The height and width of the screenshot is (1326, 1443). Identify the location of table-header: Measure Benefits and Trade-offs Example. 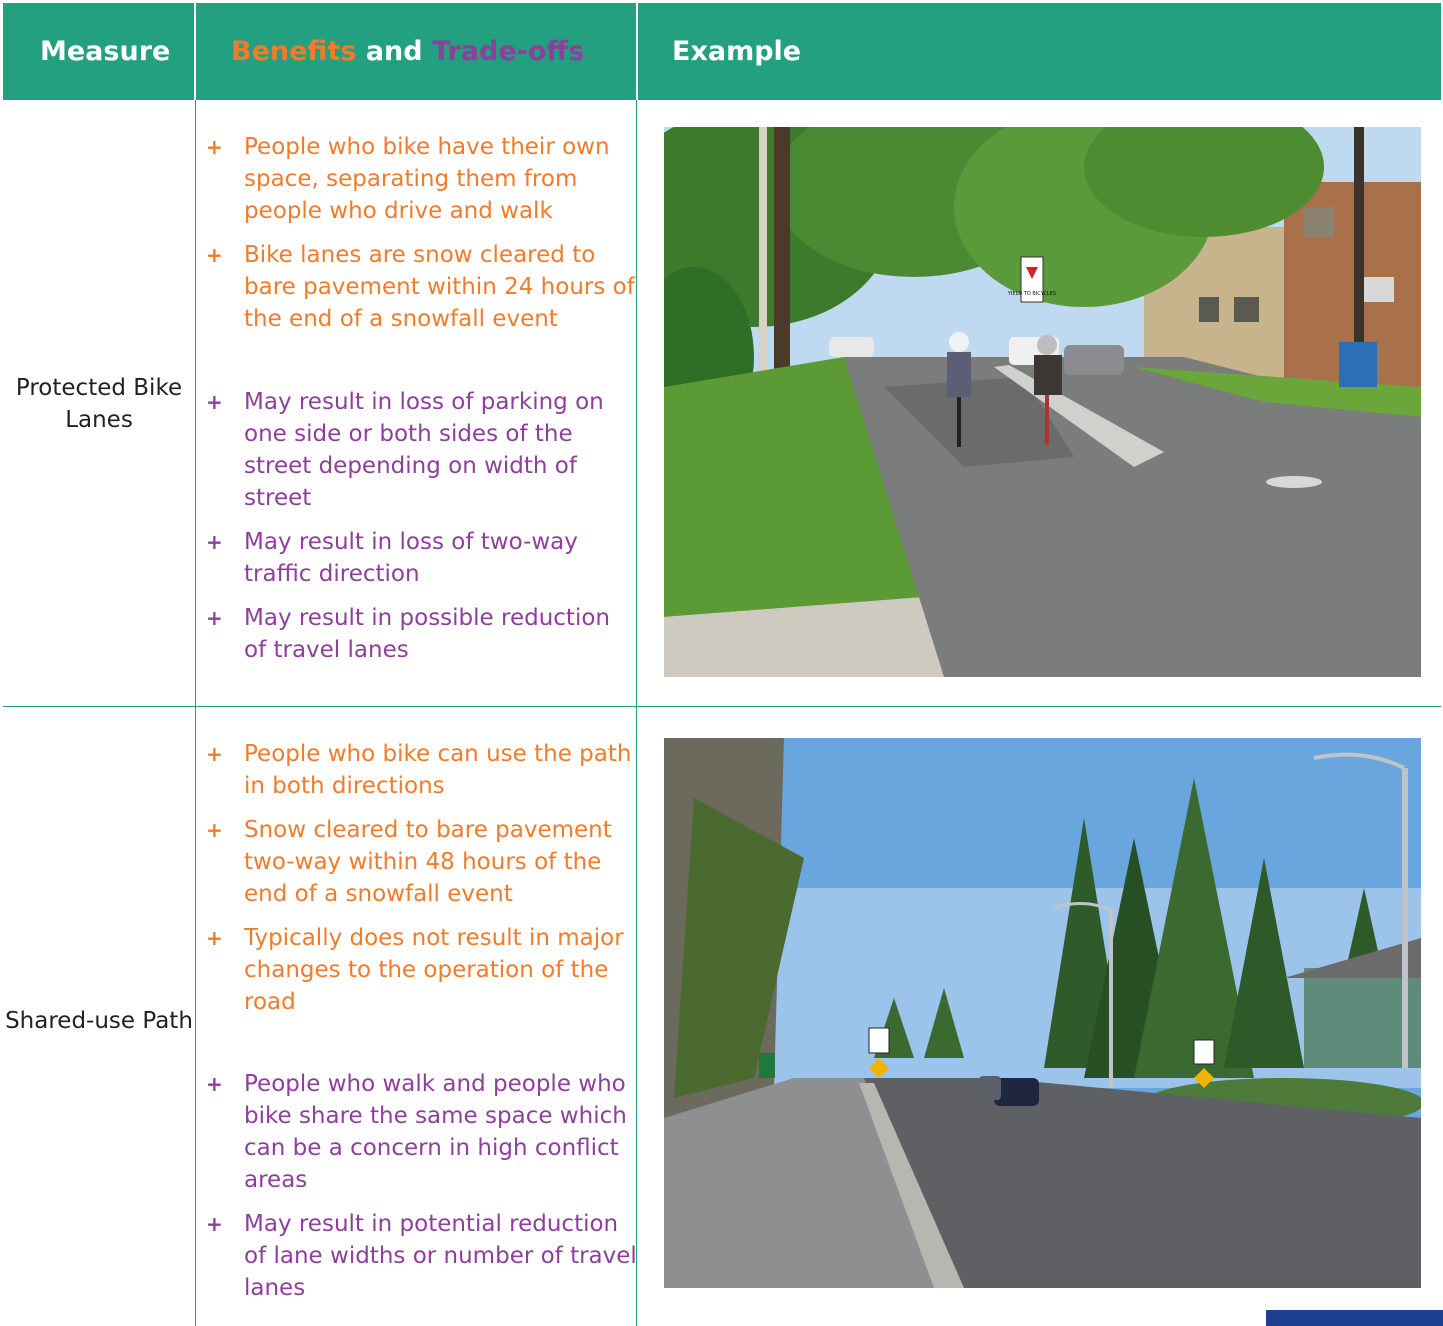
(722, 51).